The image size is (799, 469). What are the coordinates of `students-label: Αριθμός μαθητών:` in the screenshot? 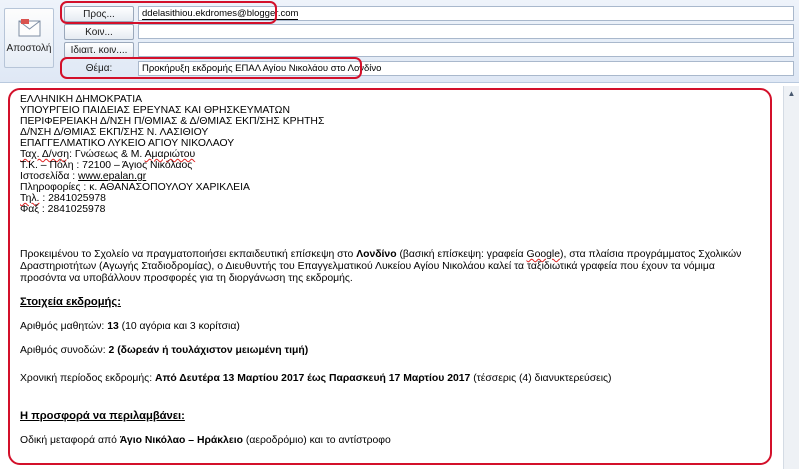 It's located at (64, 326).